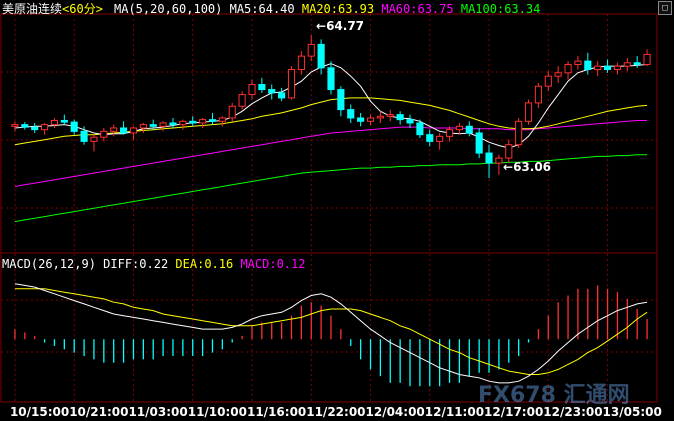  Describe the element at coordinates (395, 412) in the screenshot. I see `x-tick-label: 12/04:00` at that location.